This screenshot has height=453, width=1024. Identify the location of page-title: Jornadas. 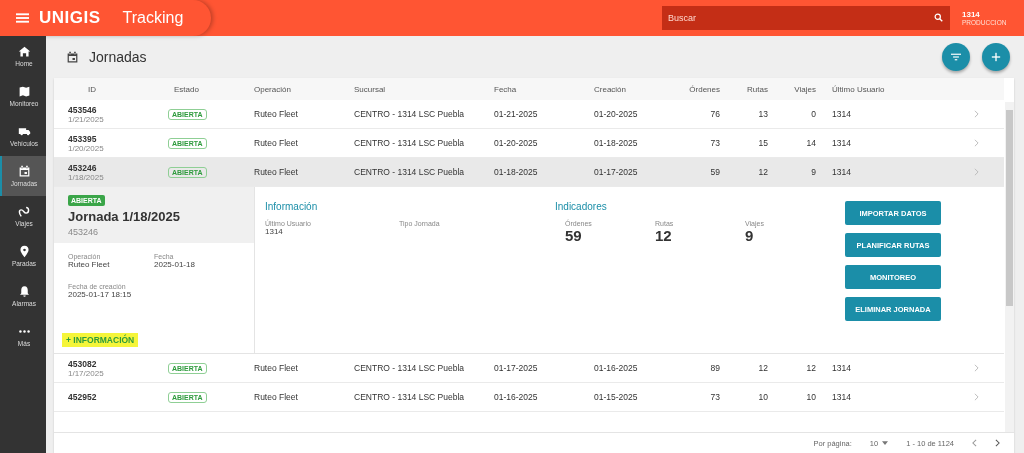
(118, 57).